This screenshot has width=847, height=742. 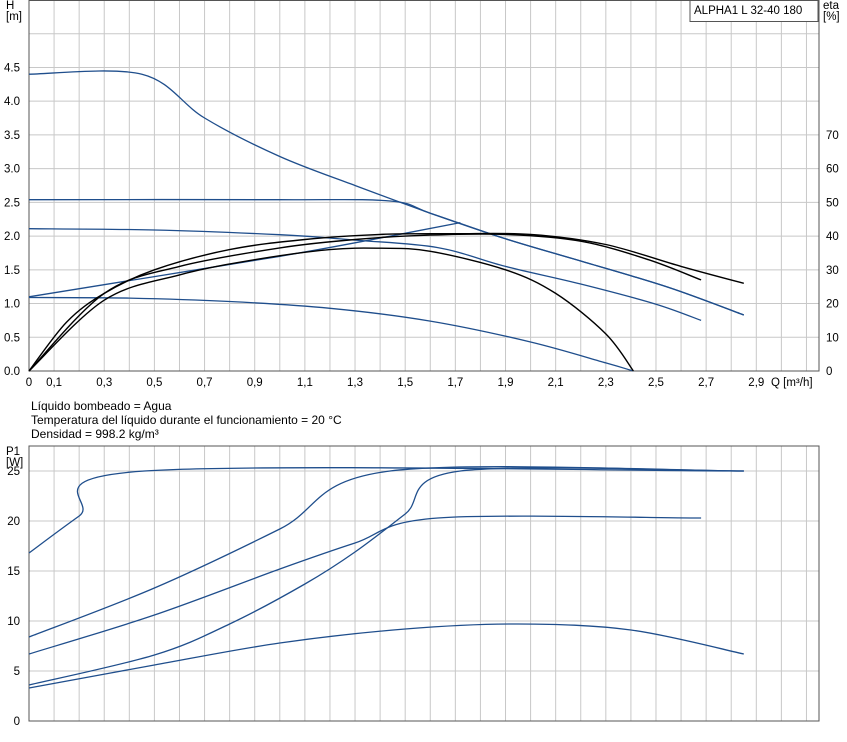 What do you see at coordinates (656, 383) in the screenshot?
I see `q-x-tick-label: 2,5` at bounding box center [656, 383].